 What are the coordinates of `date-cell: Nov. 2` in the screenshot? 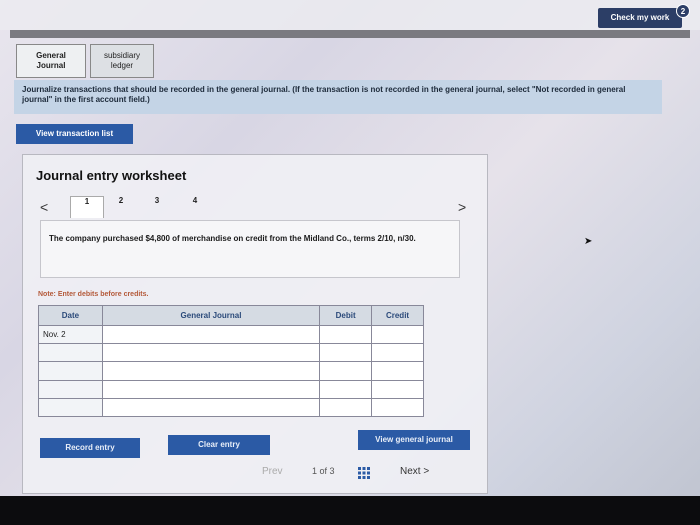 It's located at (70, 335).